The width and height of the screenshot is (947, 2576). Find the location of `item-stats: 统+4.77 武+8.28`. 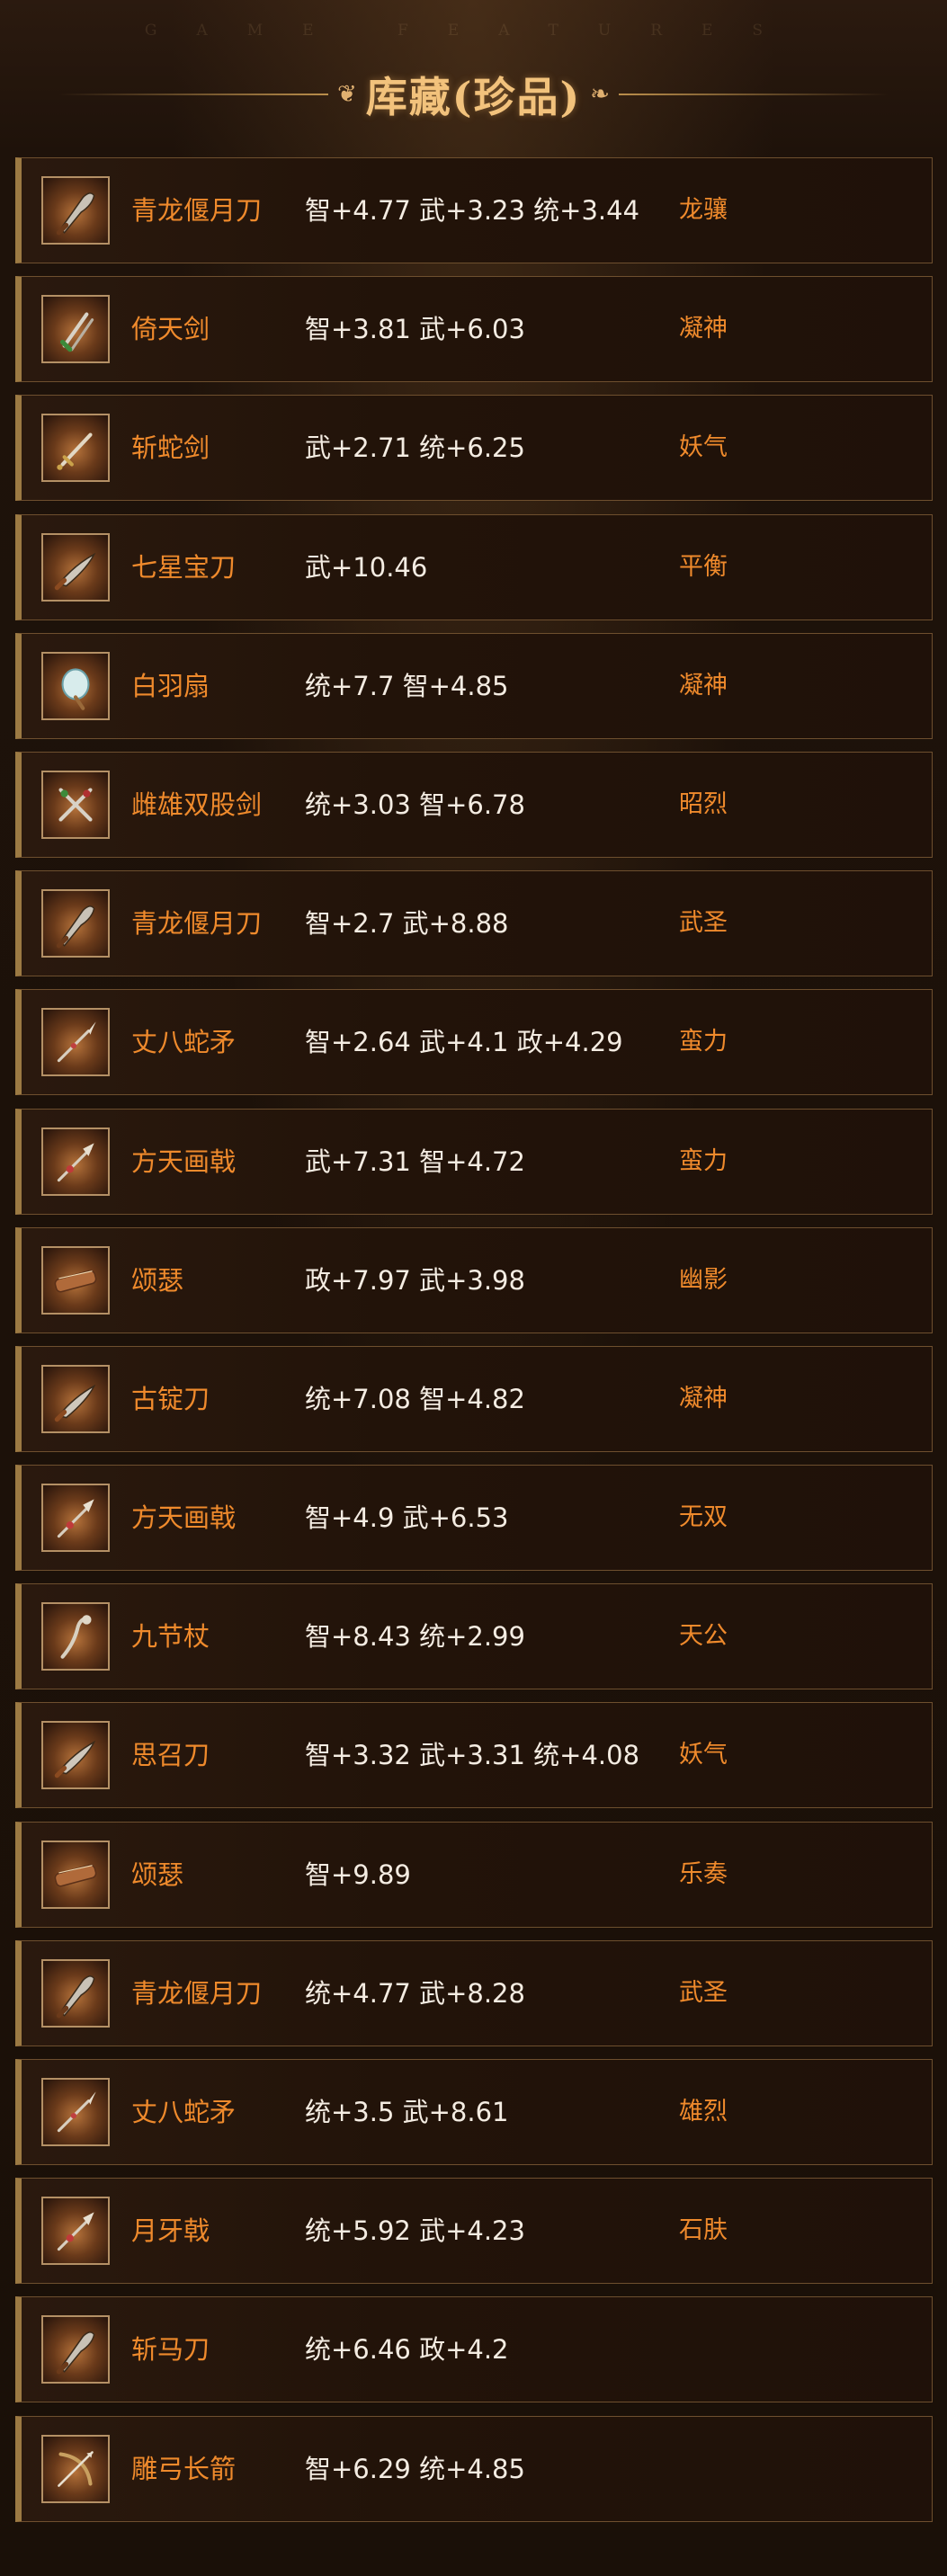

item-stats: 统+4.77 武+8.28 is located at coordinates (415, 1993).